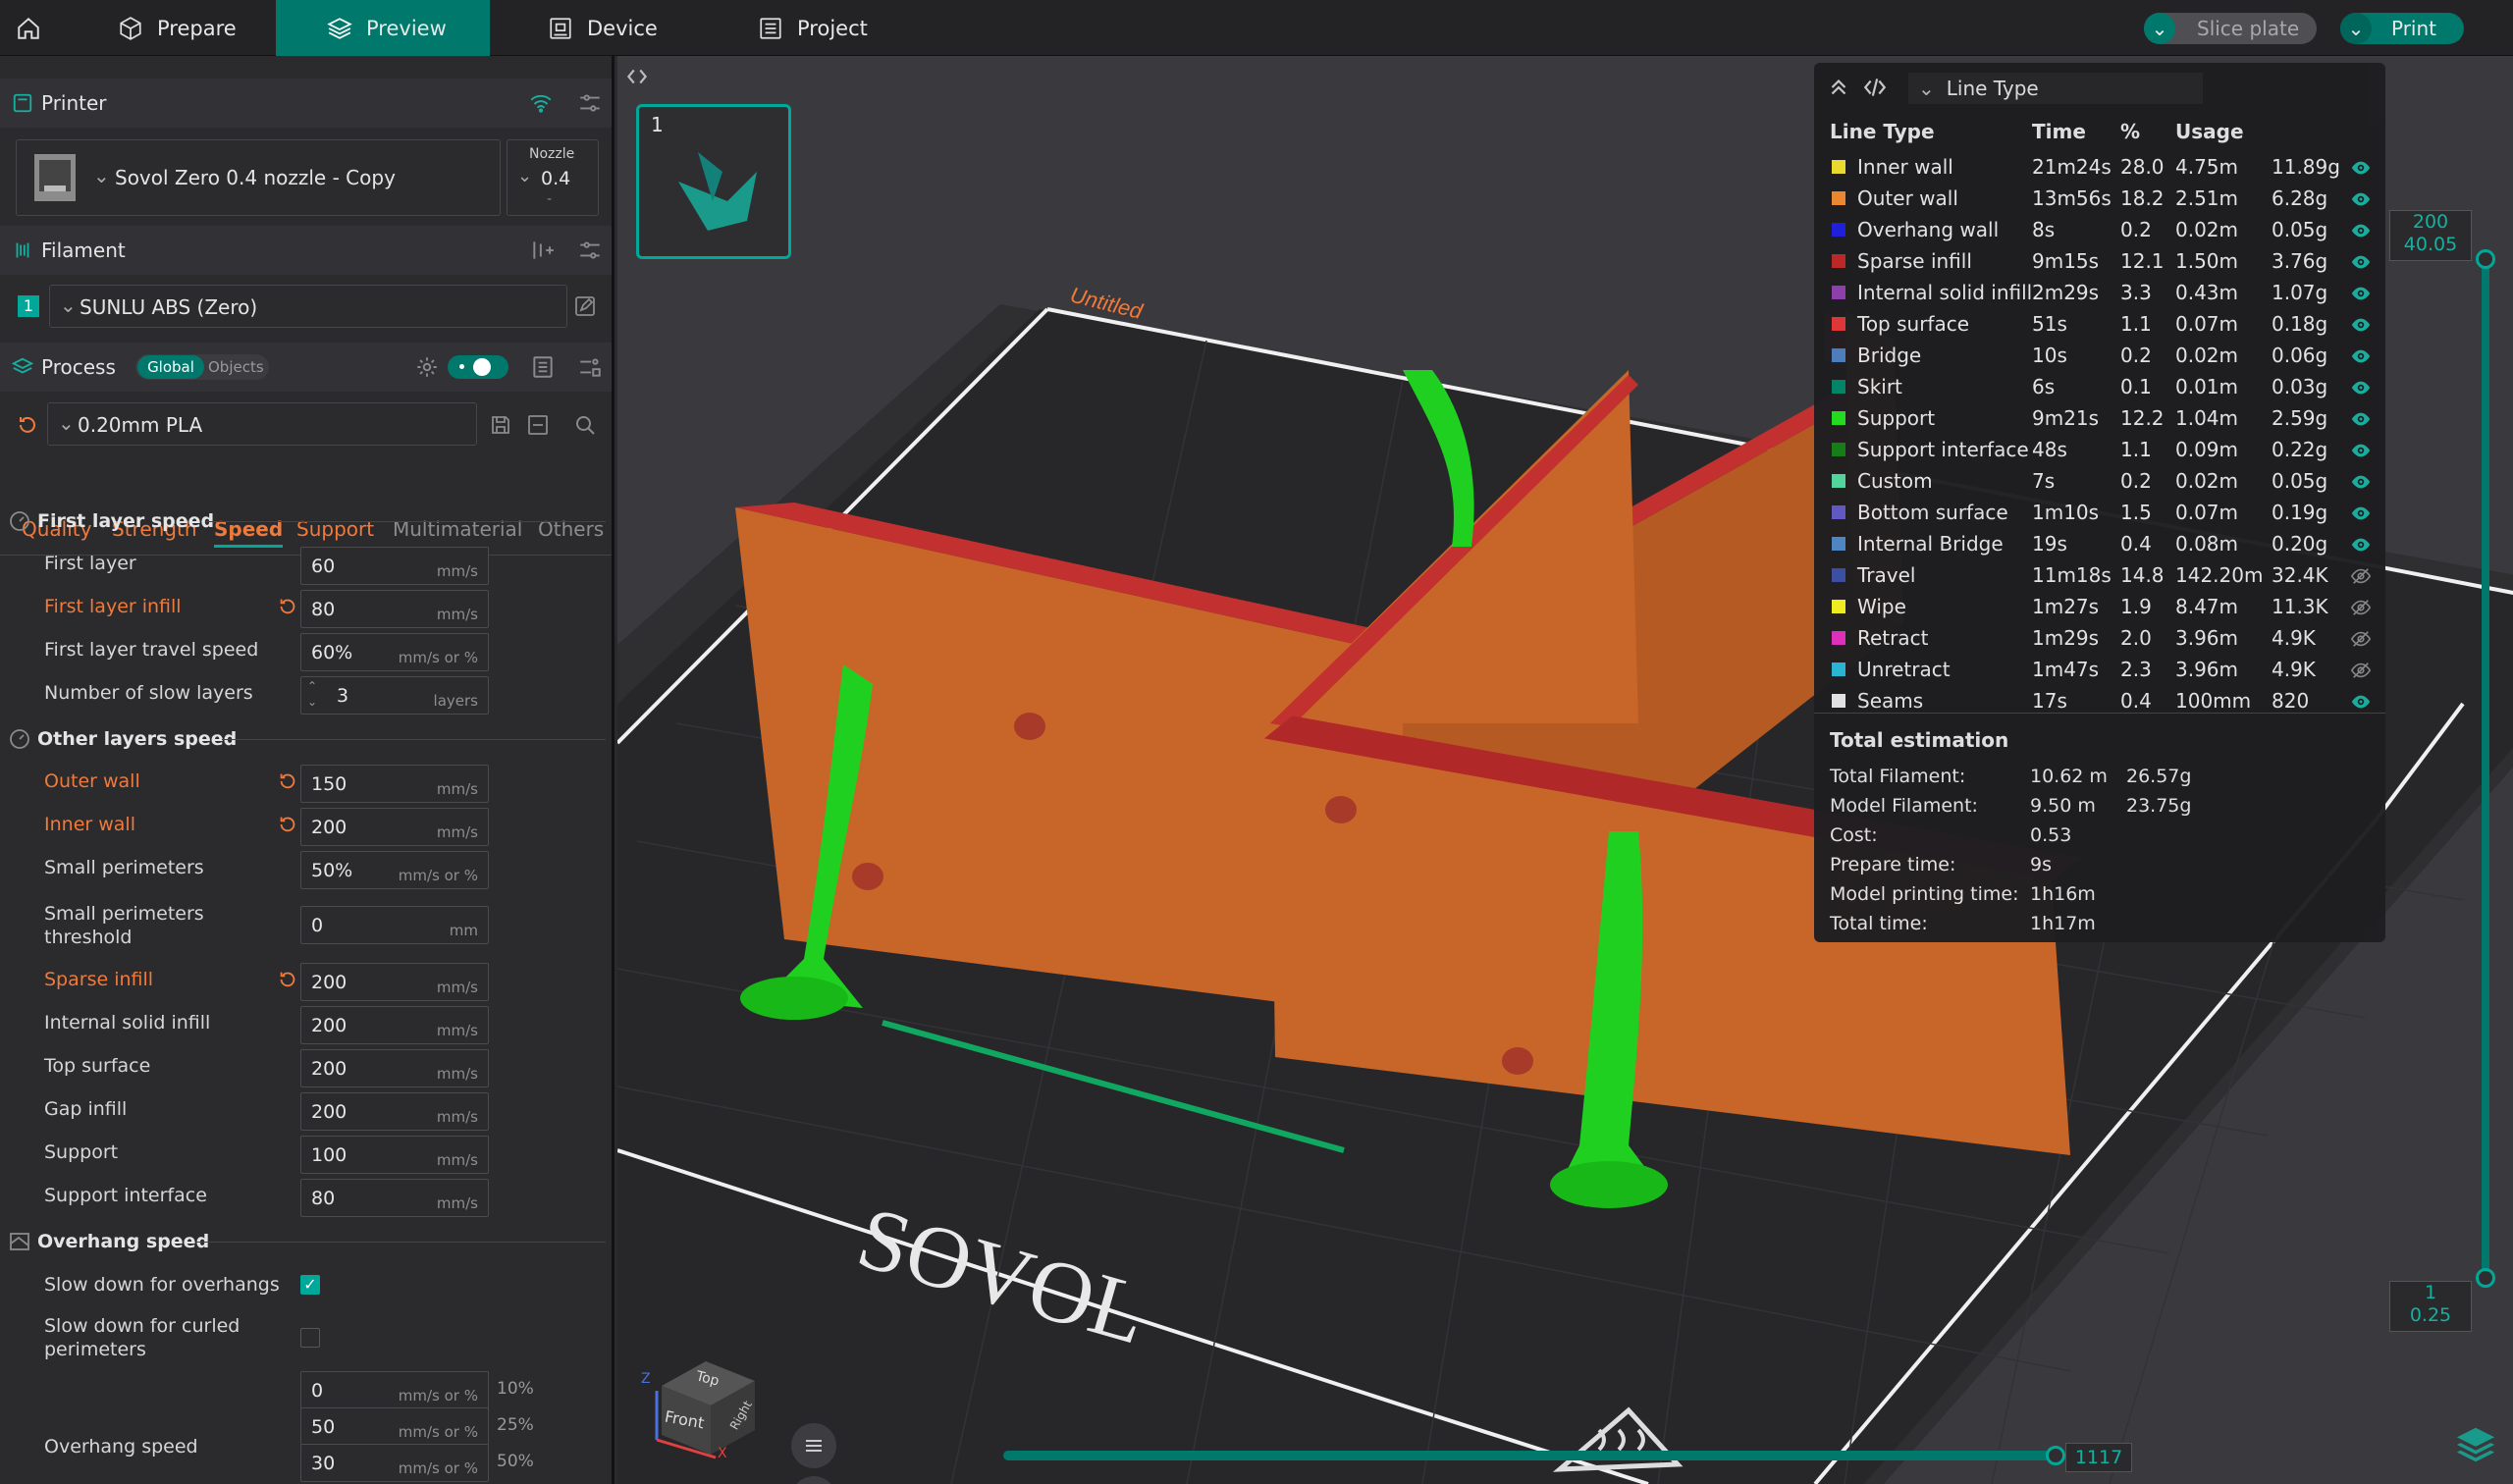  What do you see at coordinates (2055, 88) in the screenshot?
I see `line-type-selector: ⌄ Line Type` at bounding box center [2055, 88].